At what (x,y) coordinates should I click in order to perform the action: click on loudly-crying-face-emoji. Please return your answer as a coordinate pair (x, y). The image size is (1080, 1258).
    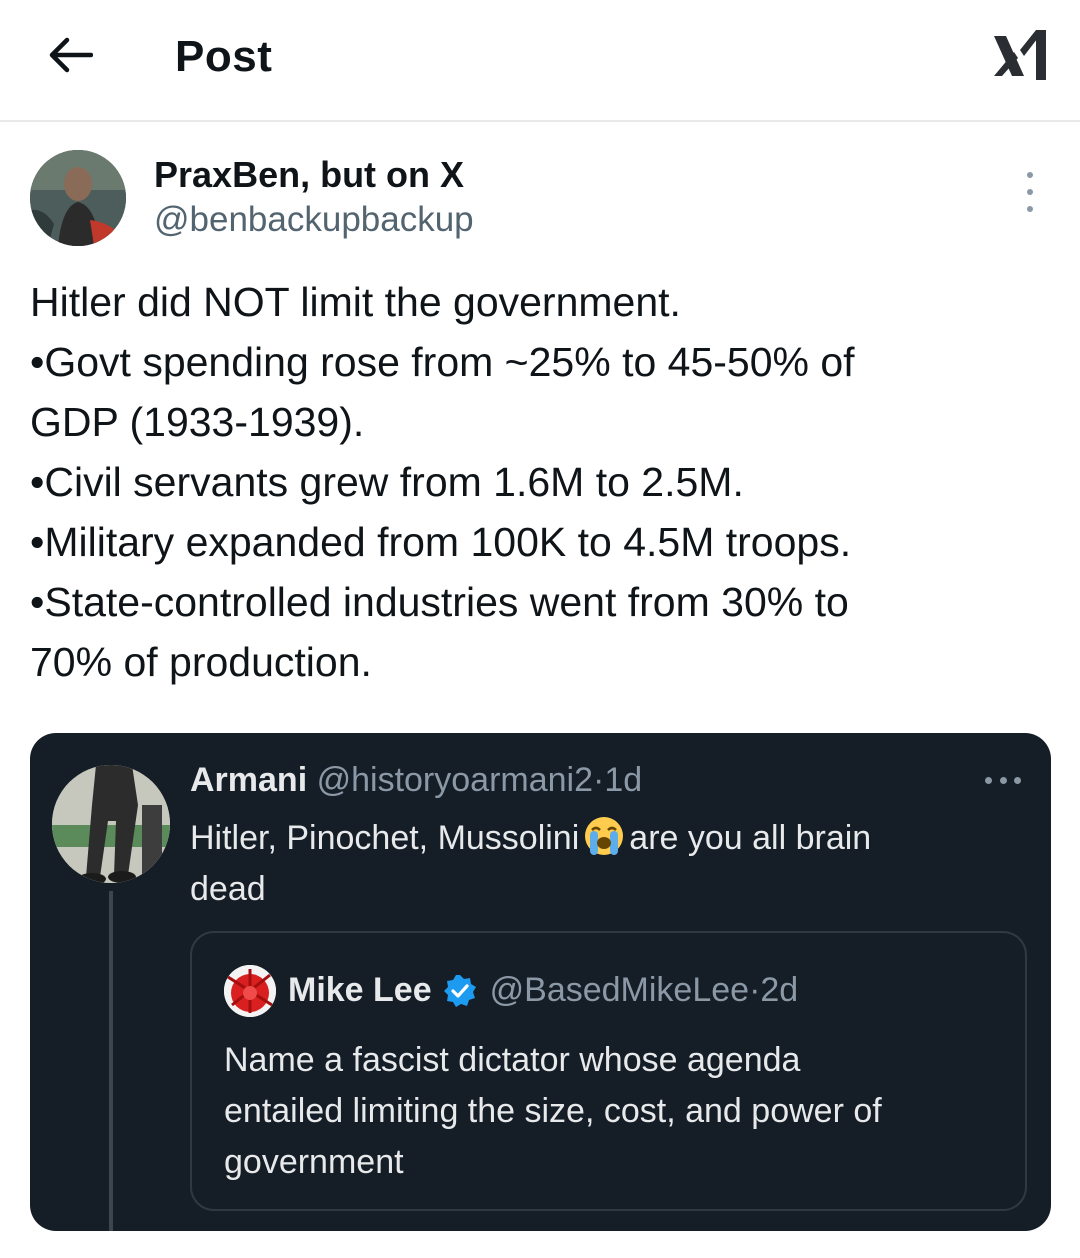
    Looking at the image, I should click on (604, 836).